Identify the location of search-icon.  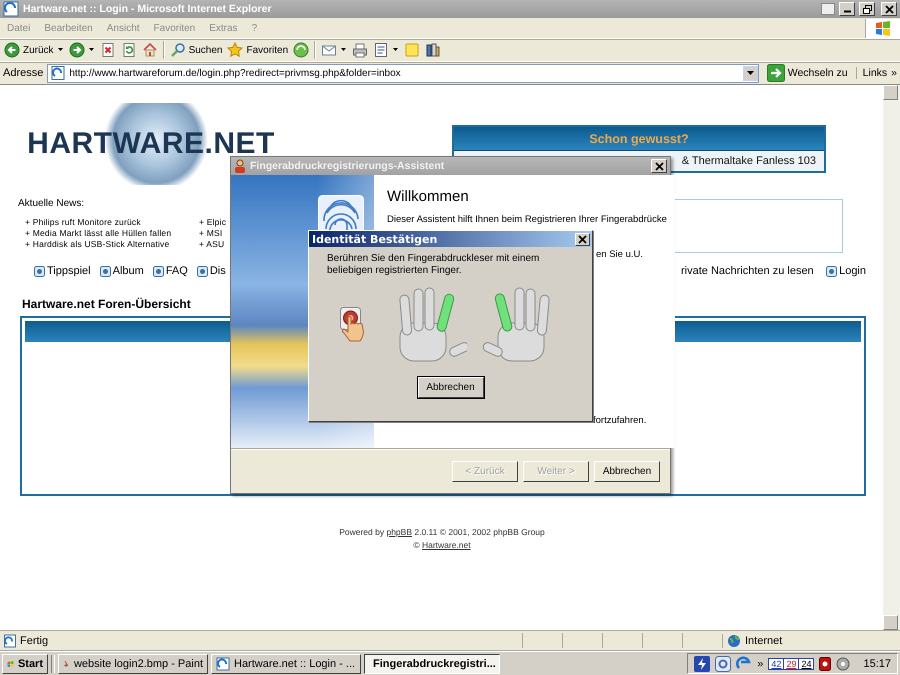
(178, 50).